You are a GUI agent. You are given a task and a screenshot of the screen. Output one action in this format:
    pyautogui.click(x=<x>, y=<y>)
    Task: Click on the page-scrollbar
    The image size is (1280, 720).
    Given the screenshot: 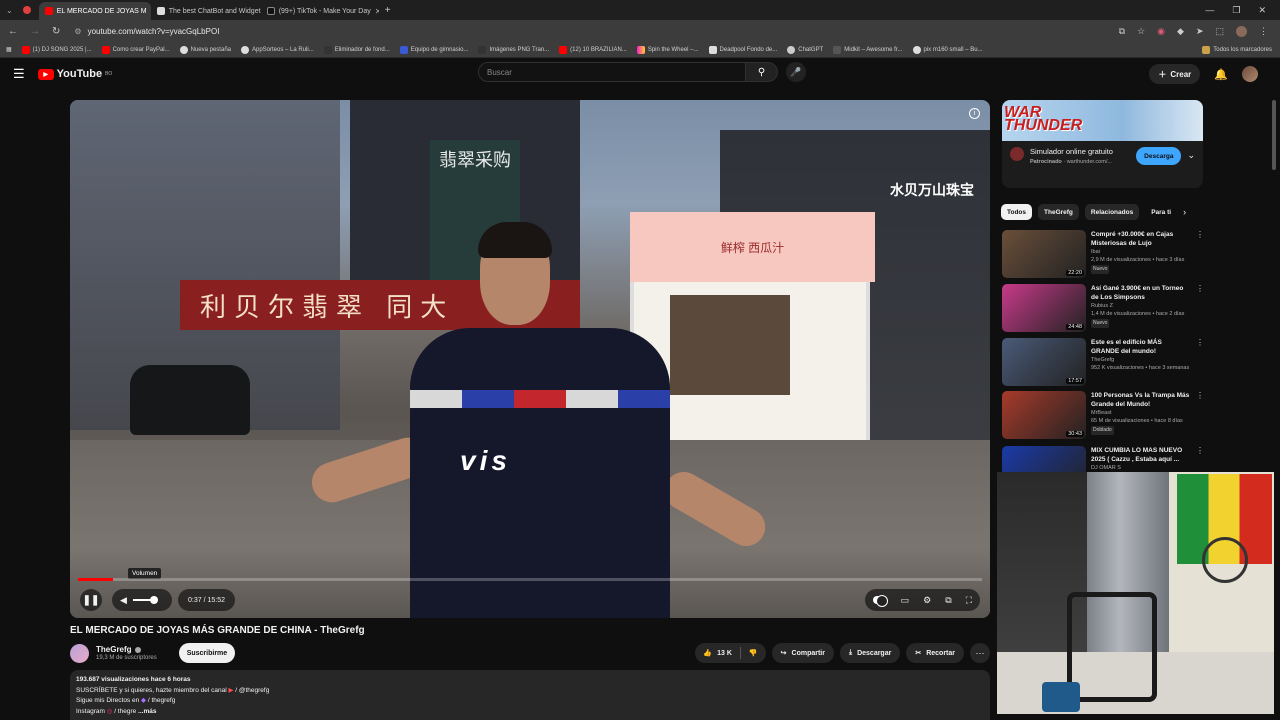 What is the action you would take?
    pyautogui.click(x=1275, y=230)
    